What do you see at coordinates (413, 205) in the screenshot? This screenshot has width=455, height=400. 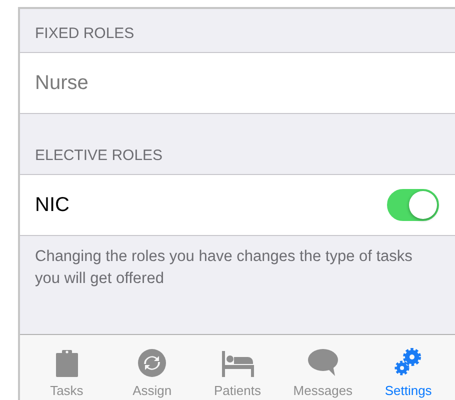 I see `toggle-switch` at bounding box center [413, 205].